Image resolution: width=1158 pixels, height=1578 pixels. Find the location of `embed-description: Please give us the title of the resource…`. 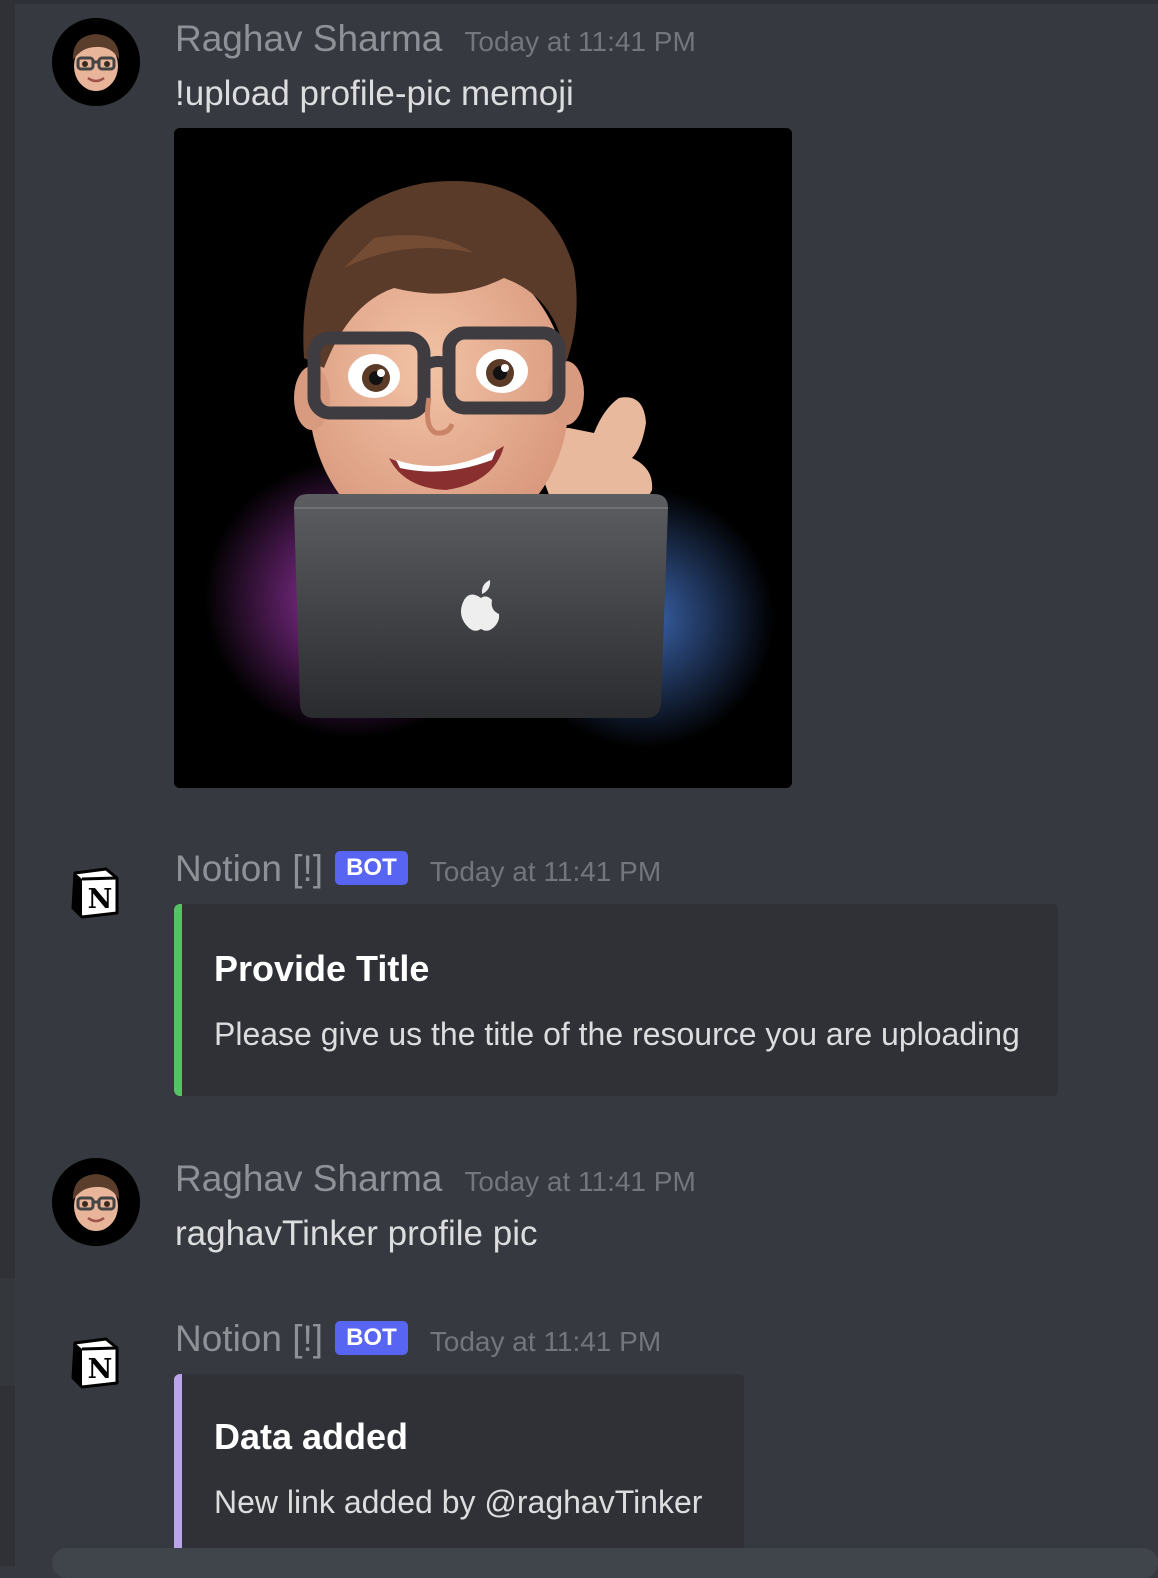

embed-description: Please give us the title of the resource… is located at coordinates (617, 1034).